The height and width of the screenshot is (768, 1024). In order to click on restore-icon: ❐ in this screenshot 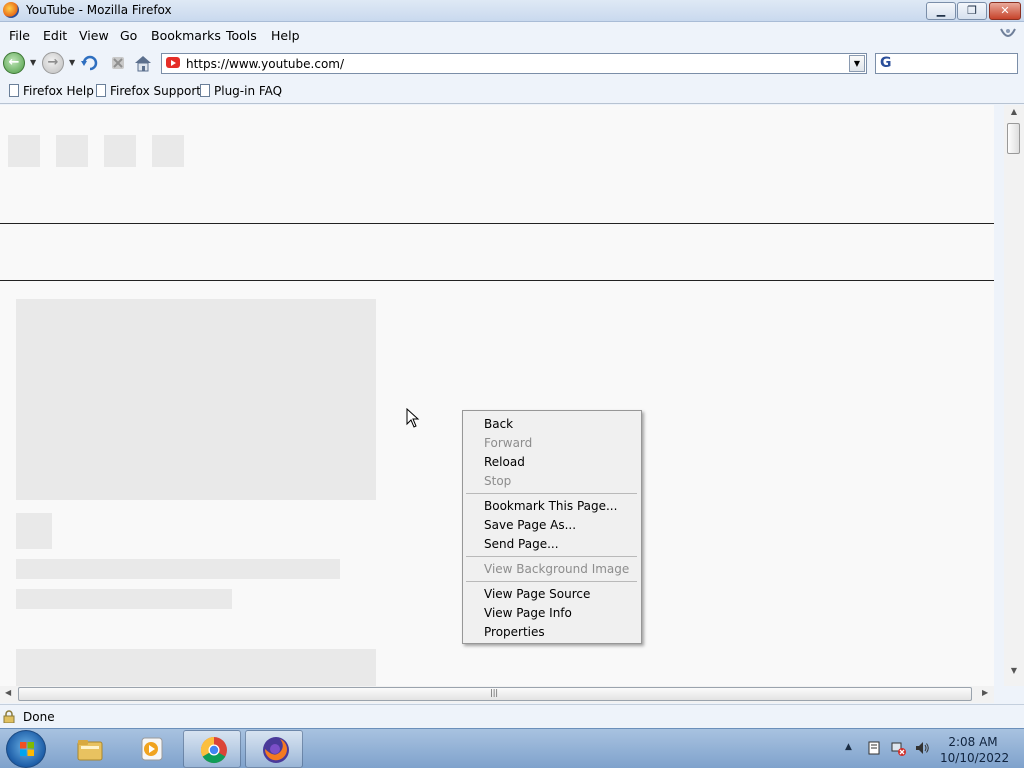, I will do `click(972, 10)`.